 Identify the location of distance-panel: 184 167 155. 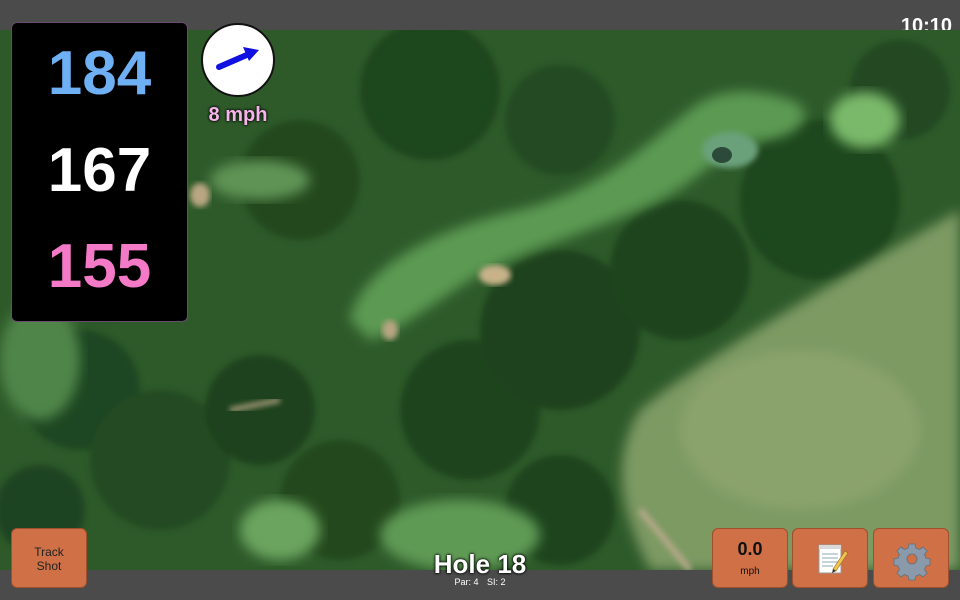
(99, 172).